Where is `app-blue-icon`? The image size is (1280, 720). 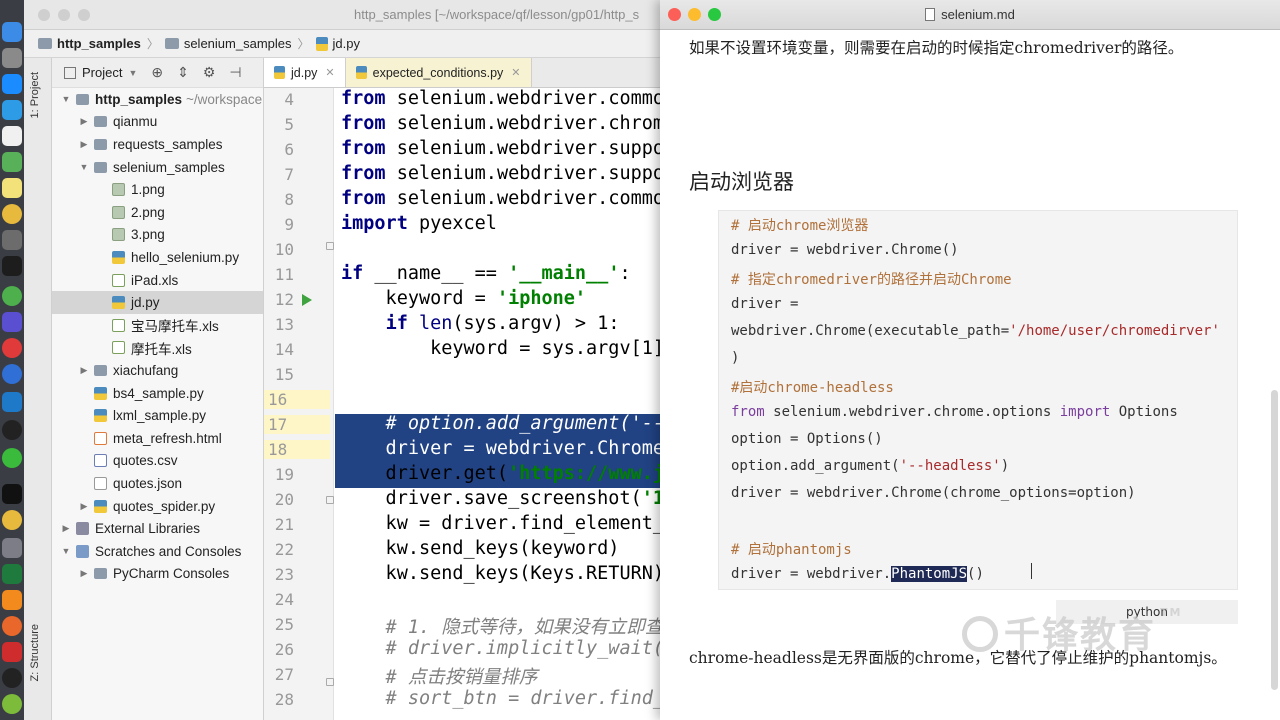
app-blue-icon is located at coordinates (12, 322).